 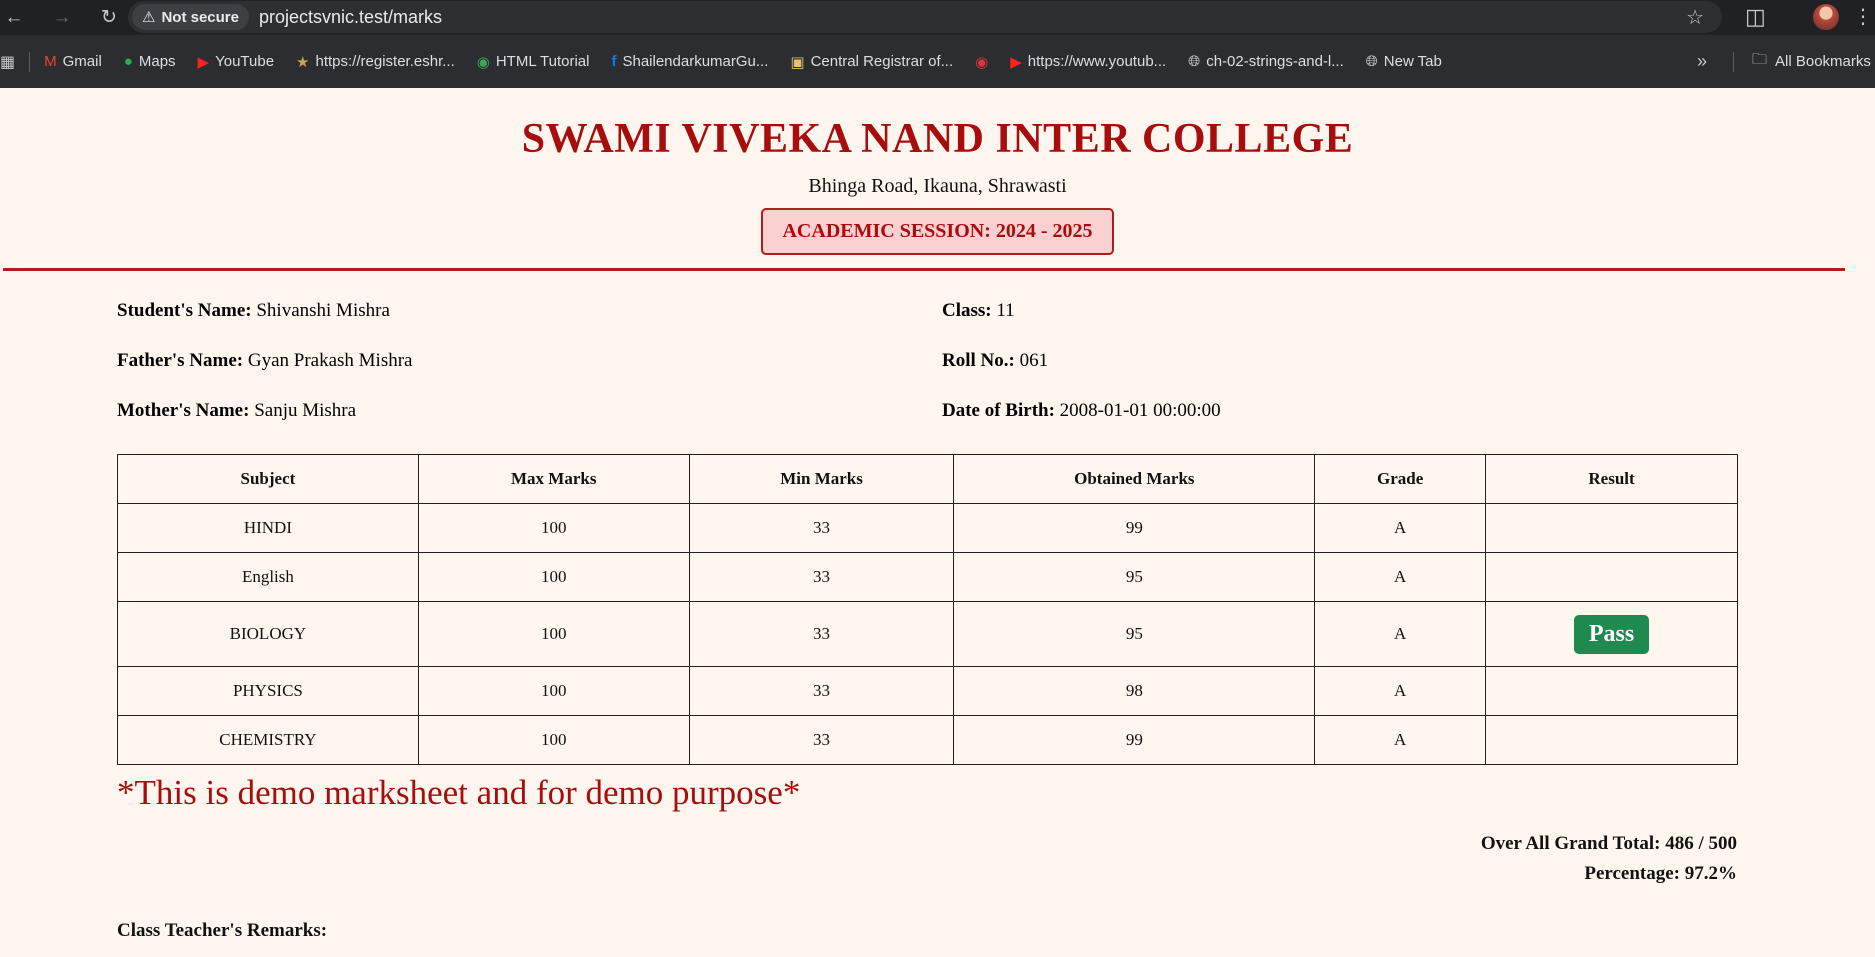 What do you see at coordinates (350, 17) in the screenshot?
I see `url-text: projectsvnic.test/marks` at bounding box center [350, 17].